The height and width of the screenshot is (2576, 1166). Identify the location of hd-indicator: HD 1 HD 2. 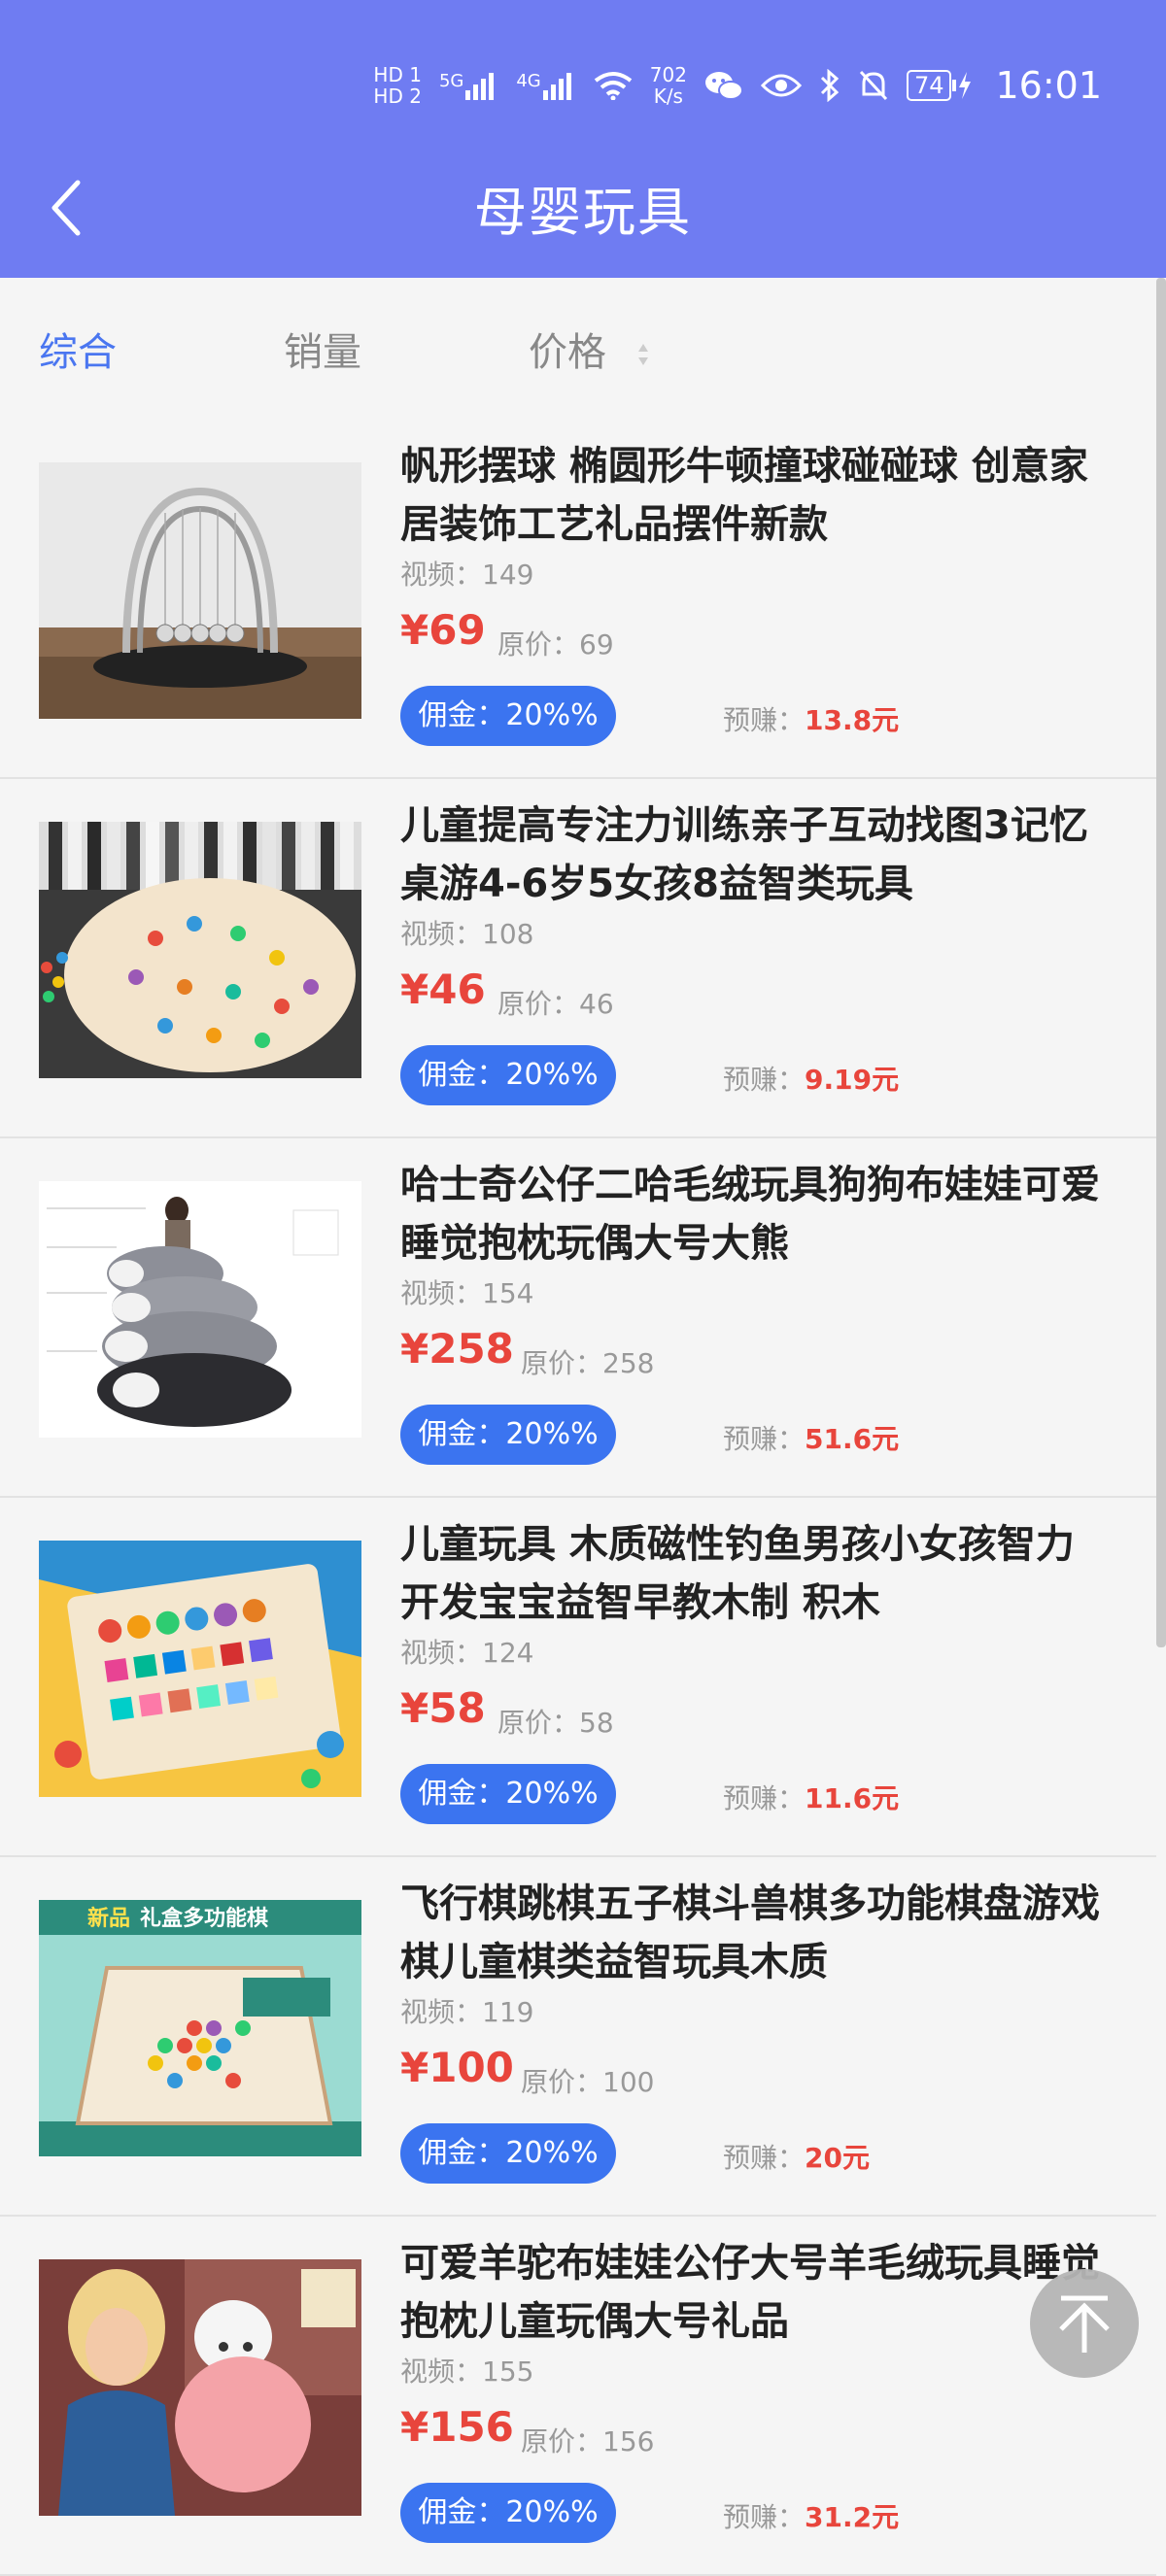
(397, 85).